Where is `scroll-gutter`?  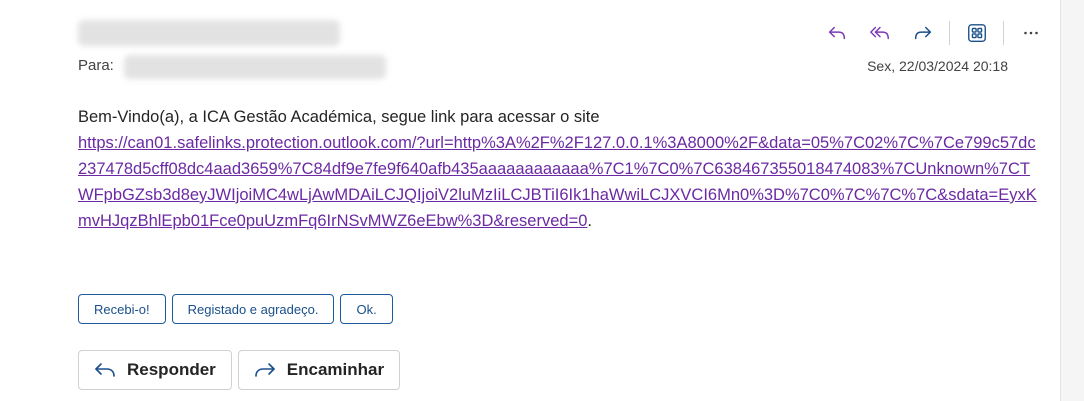
scroll-gutter is located at coordinates (1072, 200).